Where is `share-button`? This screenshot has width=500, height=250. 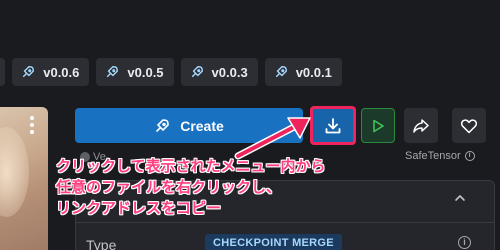
share-button is located at coordinates (421, 125).